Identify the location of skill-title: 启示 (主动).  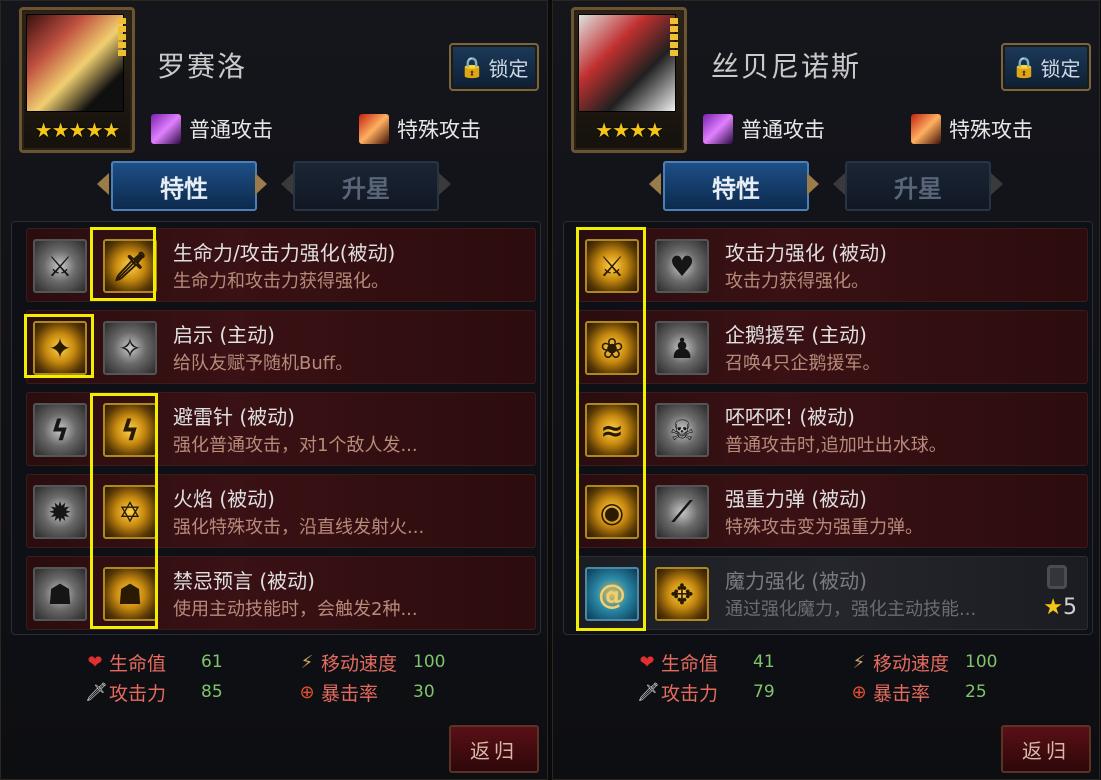
(224, 335).